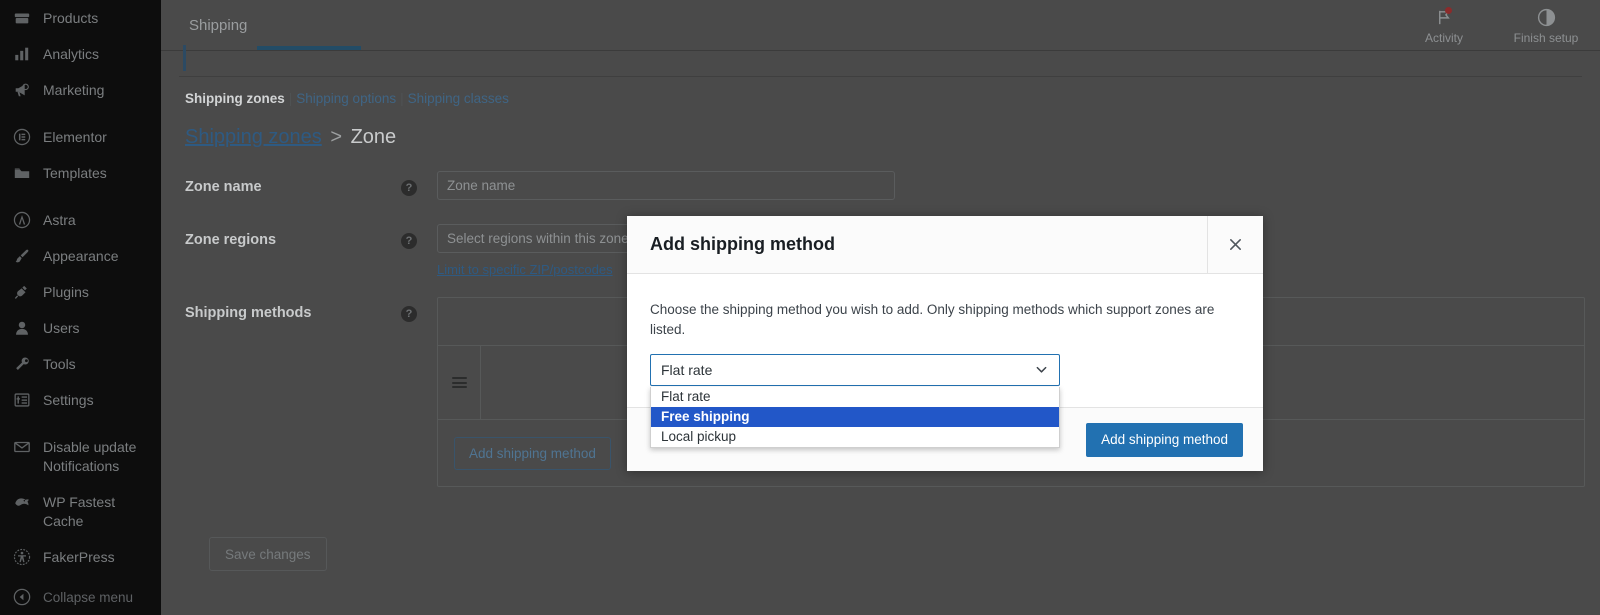 The height and width of the screenshot is (615, 1600). Describe the element at coordinates (184, 58) in the screenshot. I see `tab-left-marker` at that location.